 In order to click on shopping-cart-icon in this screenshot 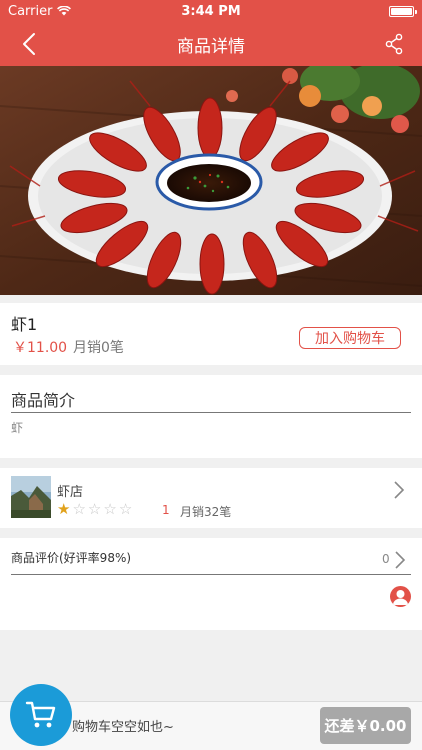, I will do `click(40, 714)`.